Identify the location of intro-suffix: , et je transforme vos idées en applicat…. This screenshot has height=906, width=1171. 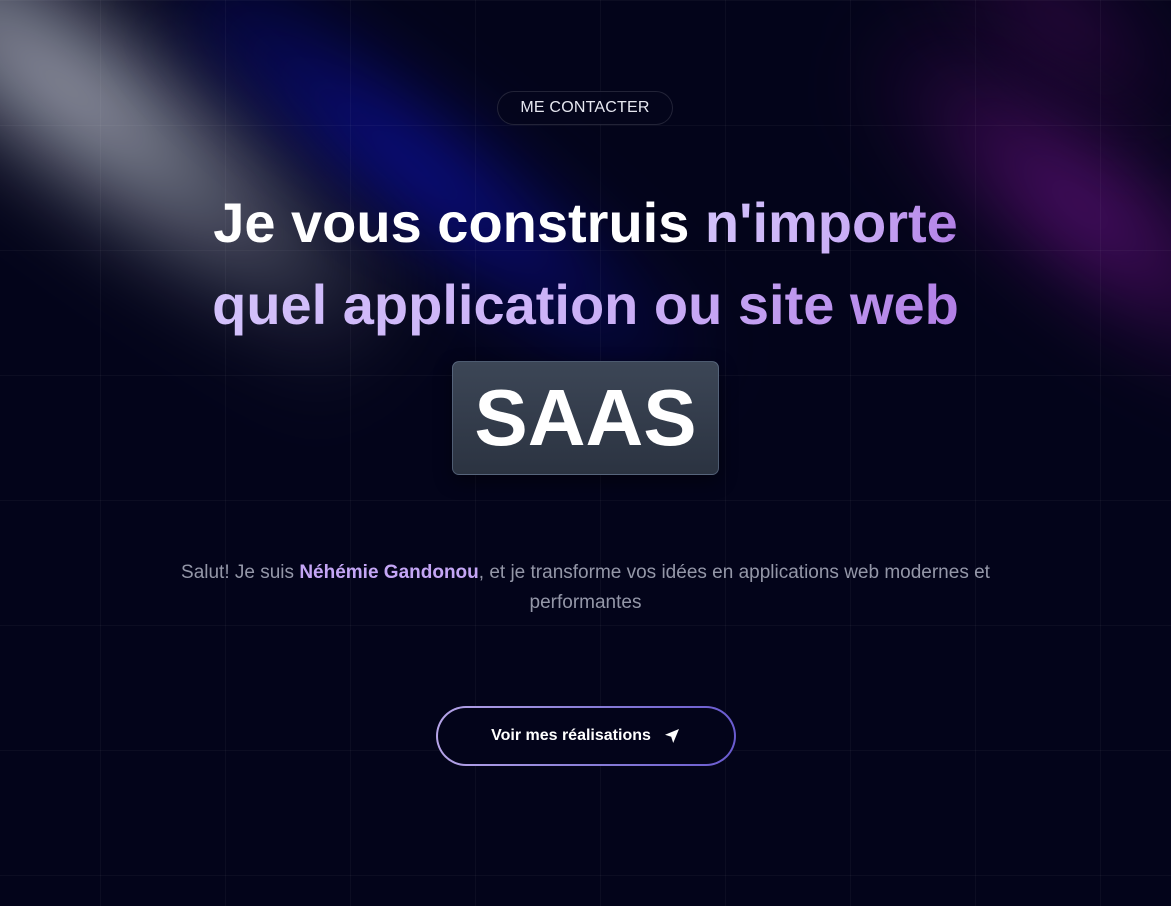
(734, 587).